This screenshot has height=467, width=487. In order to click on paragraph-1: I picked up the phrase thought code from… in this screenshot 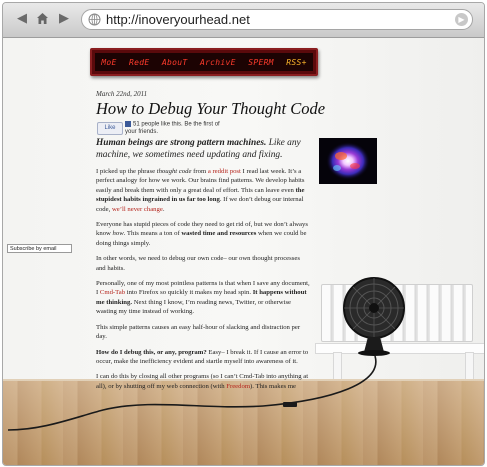, I will do `click(203, 190)`.